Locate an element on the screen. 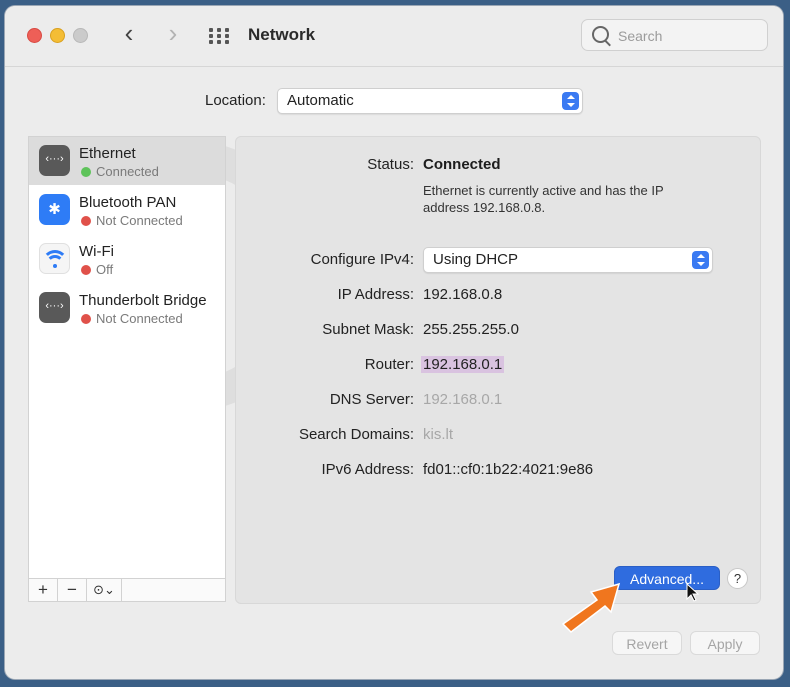 This screenshot has height=687, width=790. search-icon is located at coordinates (600, 34).